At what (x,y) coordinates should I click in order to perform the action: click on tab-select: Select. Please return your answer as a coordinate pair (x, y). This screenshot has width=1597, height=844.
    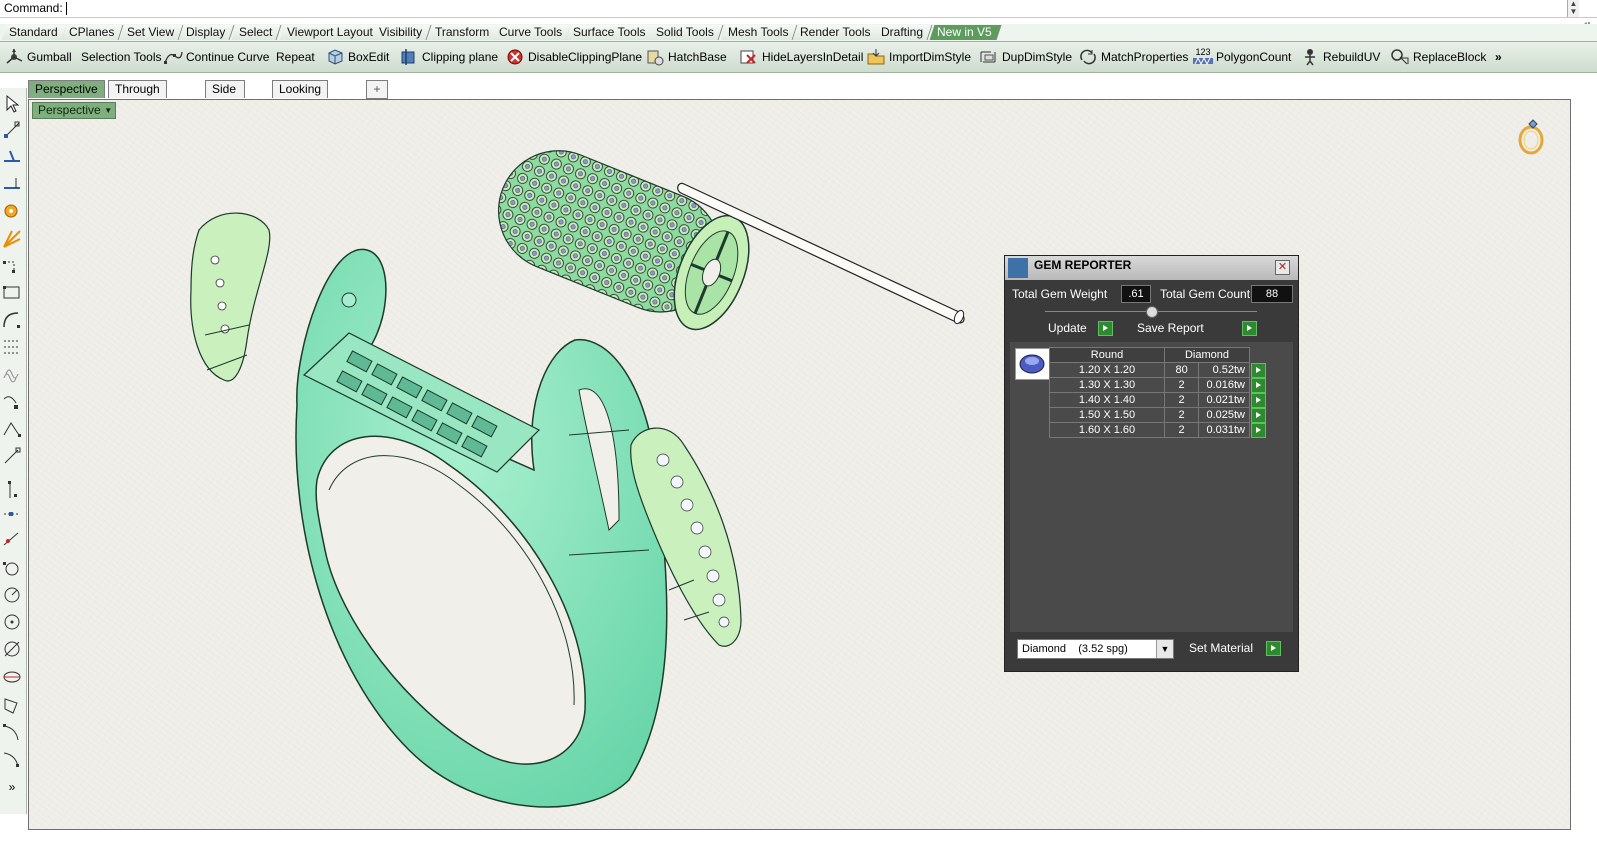
    Looking at the image, I should click on (256, 32).